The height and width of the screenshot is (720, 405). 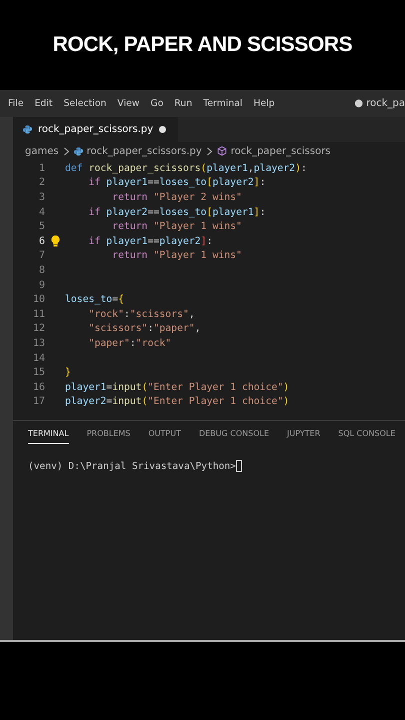 What do you see at coordinates (41, 212) in the screenshot?
I see `line-number: 4` at bounding box center [41, 212].